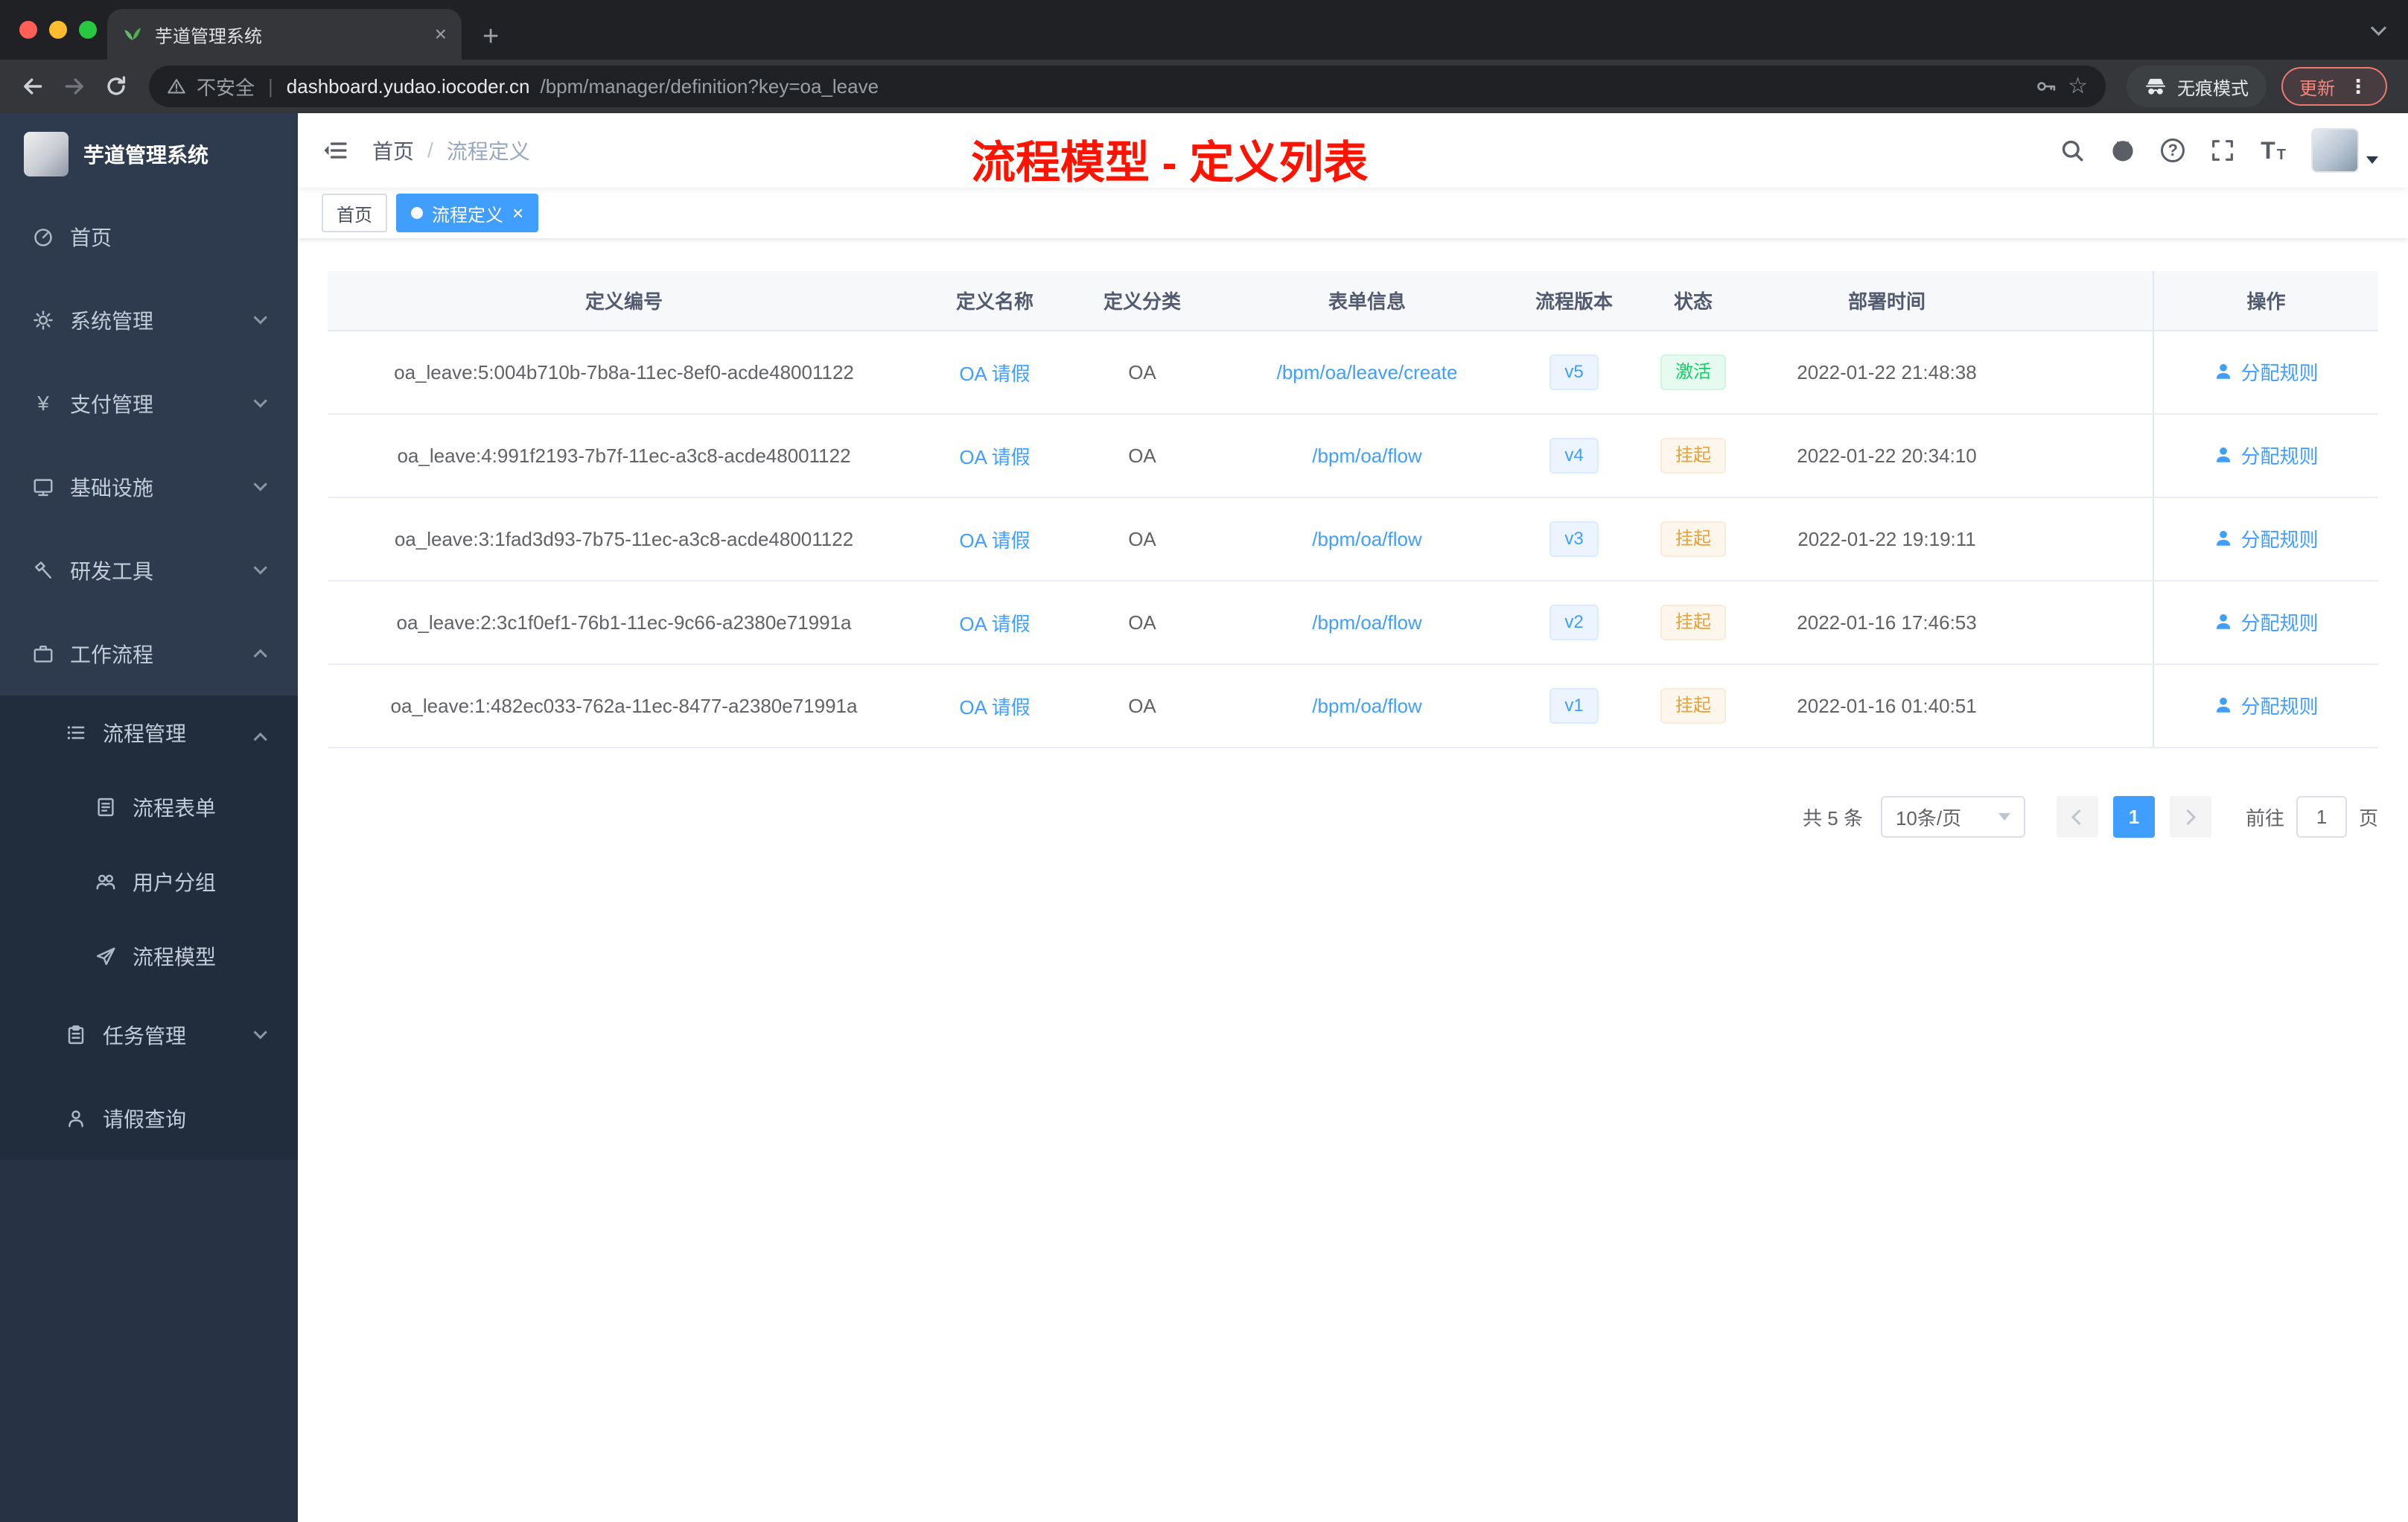 The image size is (2408, 1522). I want to click on sidebar-item-user-group: 用户分组, so click(149, 881).